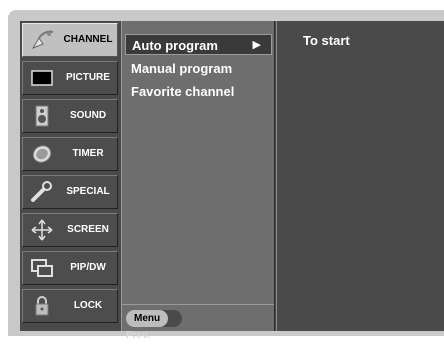 The image size is (444, 344). What do you see at coordinates (88, 191) in the screenshot?
I see `category-label: SPECIAL` at bounding box center [88, 191].